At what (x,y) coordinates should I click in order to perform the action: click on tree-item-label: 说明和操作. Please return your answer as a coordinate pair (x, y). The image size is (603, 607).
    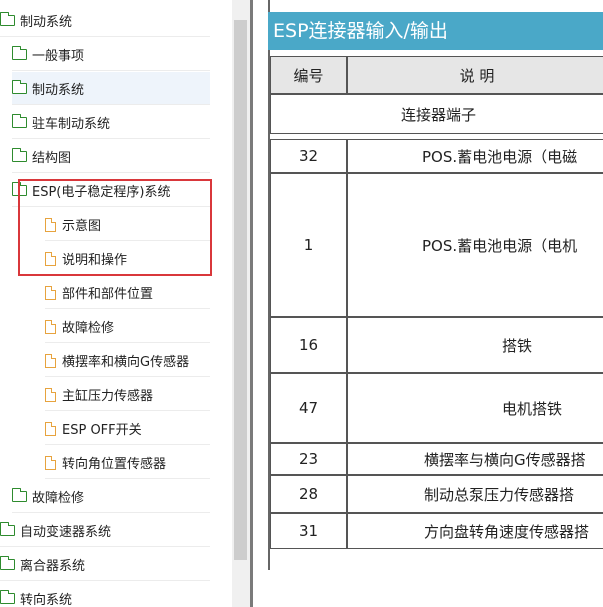
    Looking at the image, I should click on (95, 260).